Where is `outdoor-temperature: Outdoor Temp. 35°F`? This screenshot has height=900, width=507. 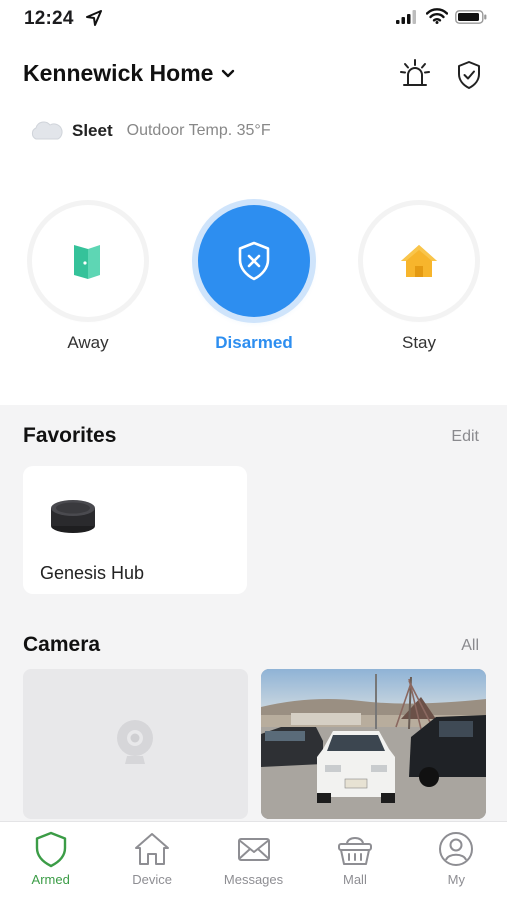 outdoor-temperature: Outdoor Temp. 35°F is located at coordinates (198, 130).